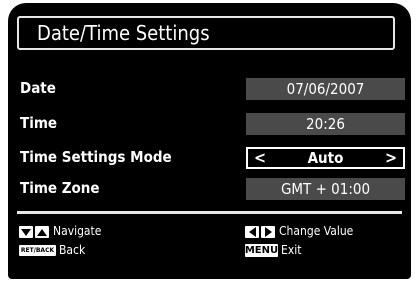 The height and width of the screenshot is (282, 420). I want to click on divider, so click(209, 212).